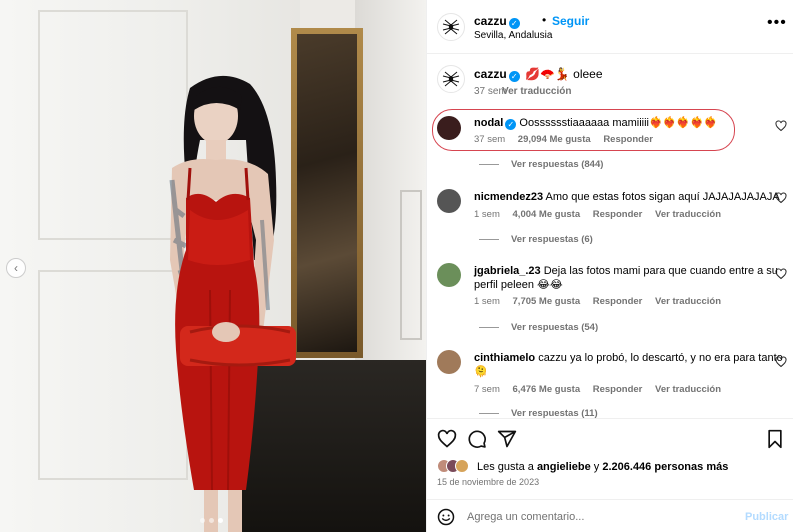 This screenshot has height=532, width=793. Describe the element at coordinates (490, 74) in the screenshot. I see `caption-username-text: cazzu` at that location.